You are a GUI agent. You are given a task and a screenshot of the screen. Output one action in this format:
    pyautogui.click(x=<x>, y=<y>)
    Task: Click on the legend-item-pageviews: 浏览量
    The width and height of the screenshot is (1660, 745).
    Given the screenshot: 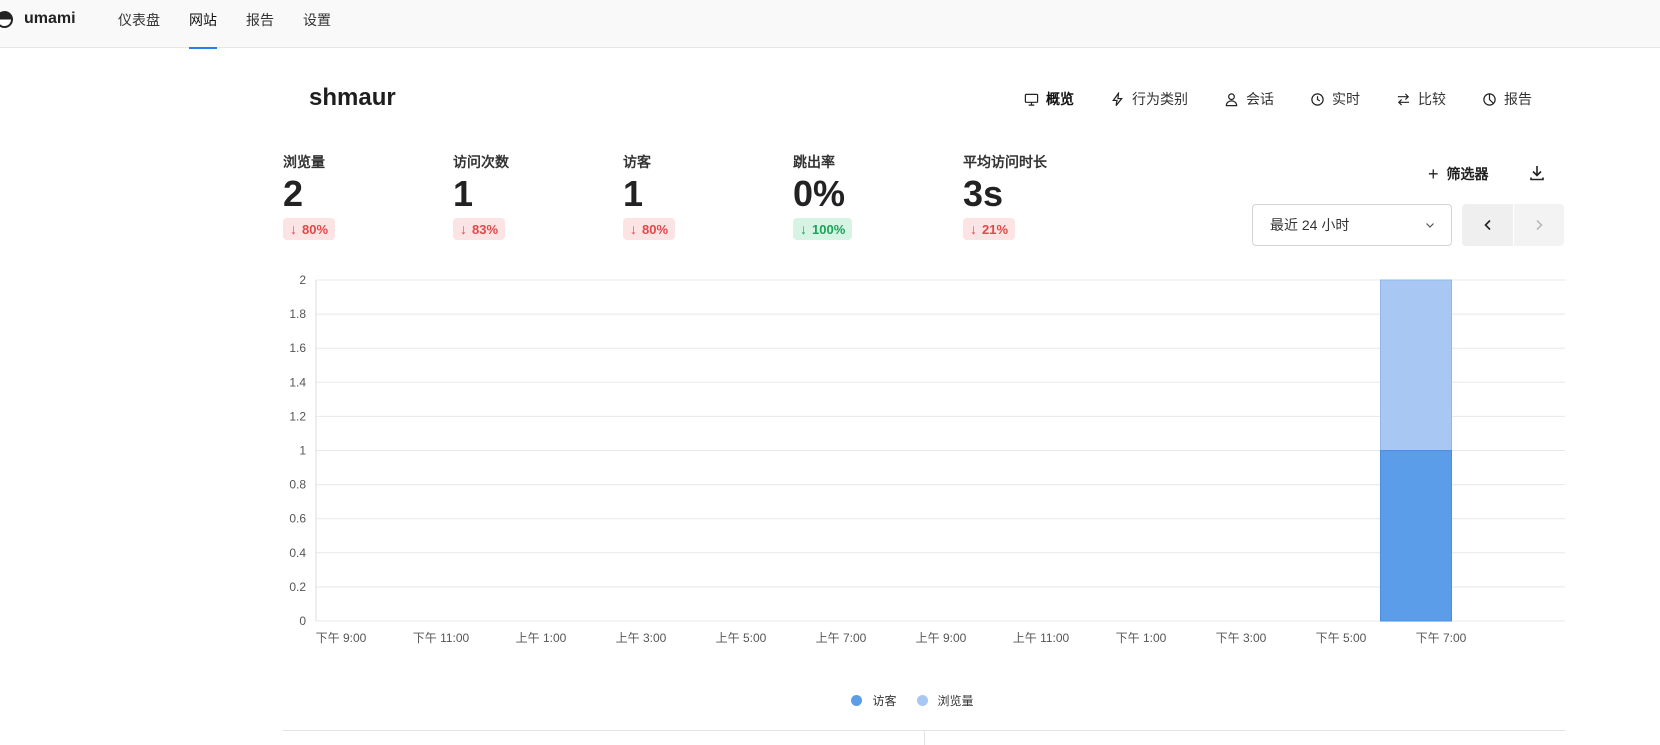 What is the action you would take?
    pyautogui.click(x=945, y=700)
    